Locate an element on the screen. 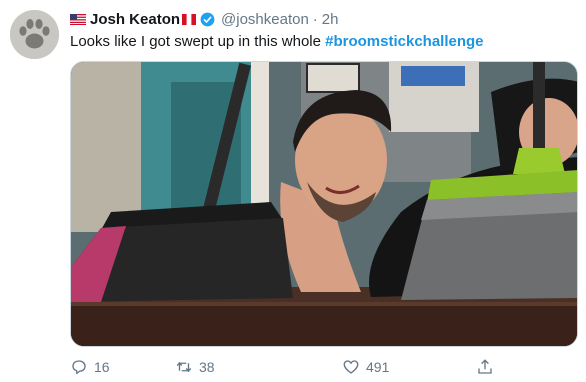 This screenshot has height=382, width=586. timestamp: 2h is located at coordinates (330, 19).